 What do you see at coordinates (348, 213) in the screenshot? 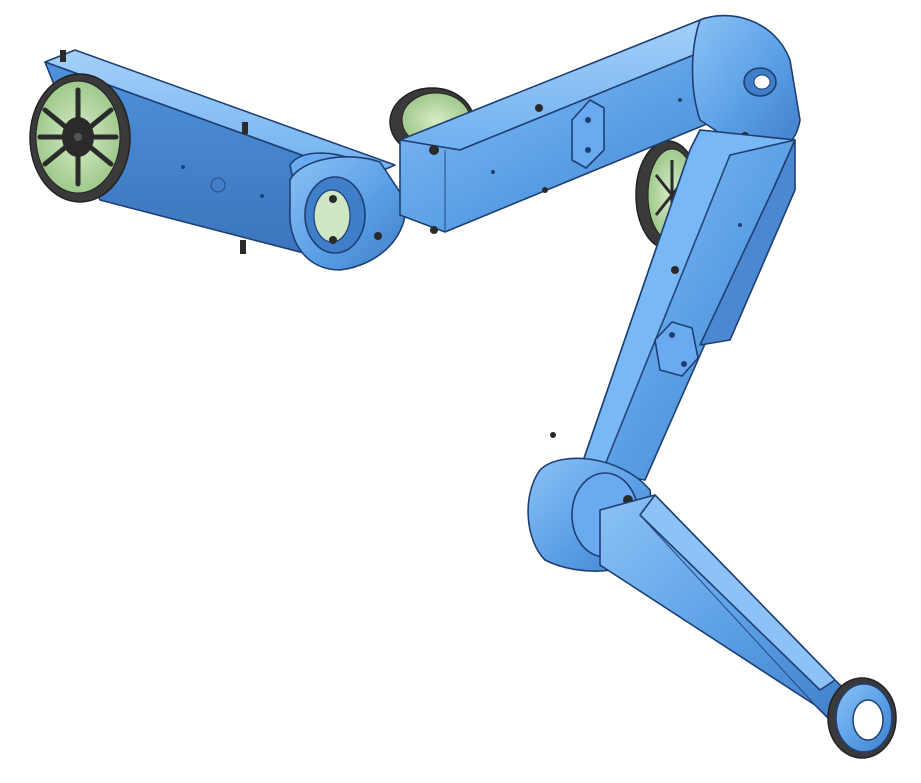
I see `shoulder-joint` at bounding box center [348, 213].